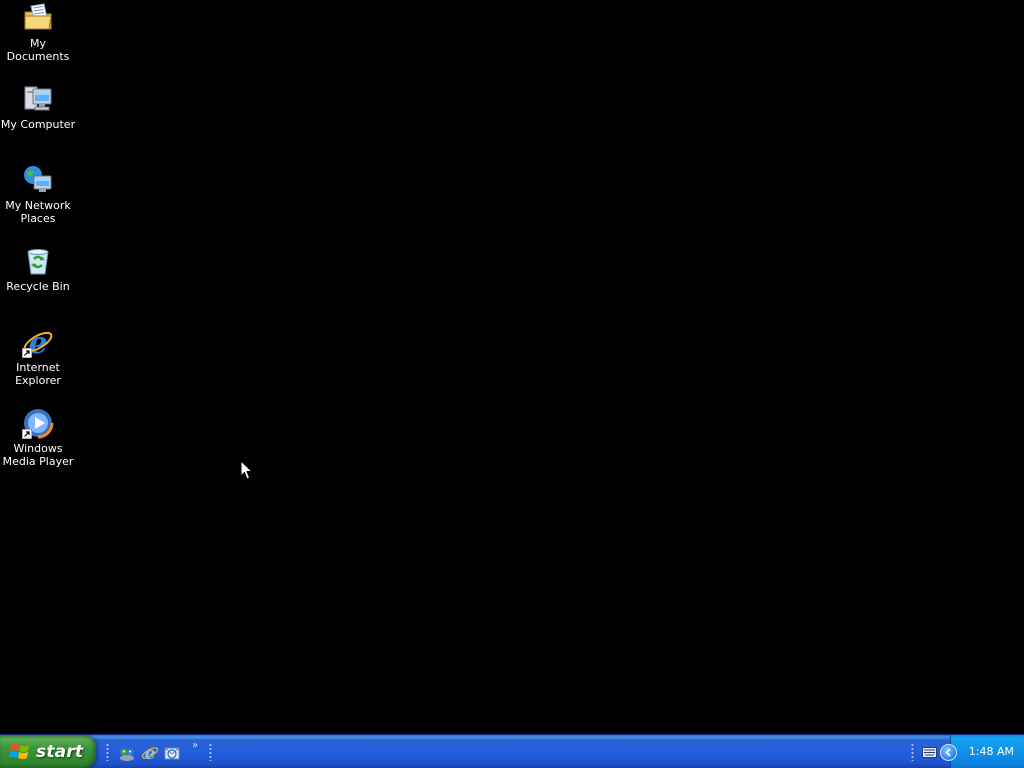 This screenshot has width=1024, height=768. Describe the element at coordinates (38, 286) in the screenshot. I see `desktop-icon-label: Recycle Bin` at that location.